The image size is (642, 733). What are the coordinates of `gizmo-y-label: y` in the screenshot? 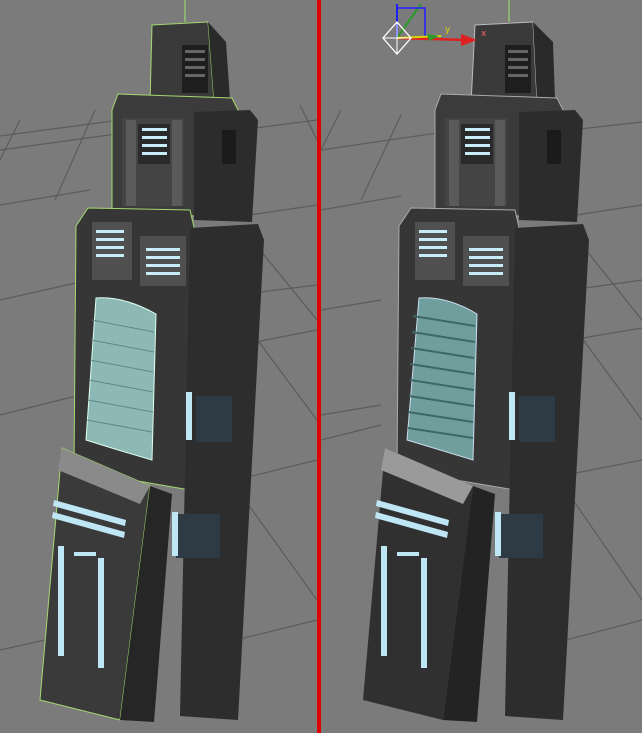 It's located at (448, 30).